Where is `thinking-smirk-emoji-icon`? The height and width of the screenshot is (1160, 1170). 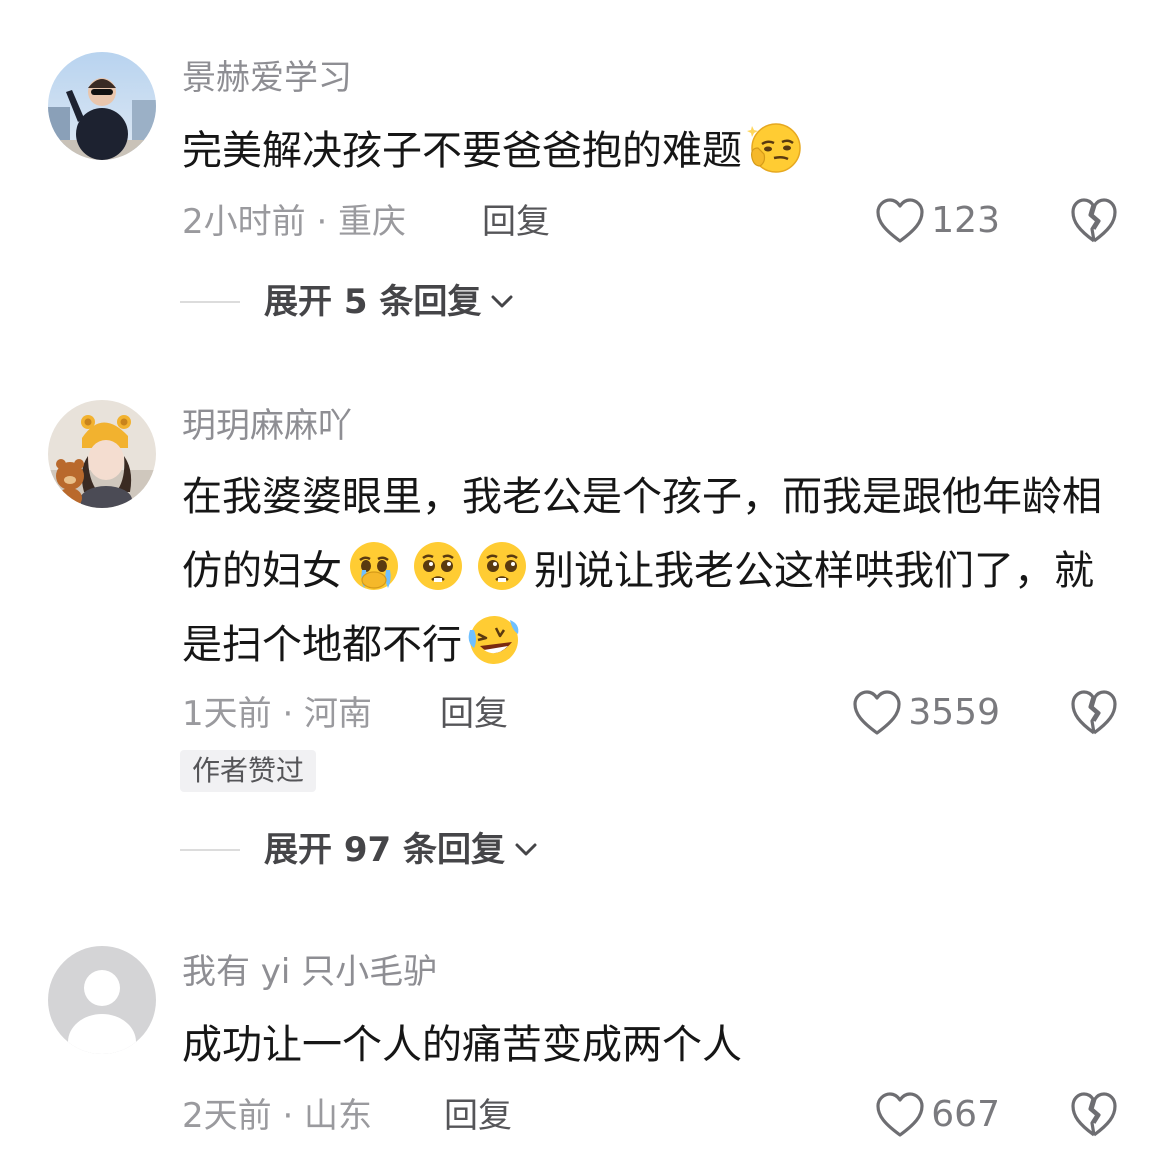 thinking-smirk-emoji-icon is located at coordinates (774, 148).